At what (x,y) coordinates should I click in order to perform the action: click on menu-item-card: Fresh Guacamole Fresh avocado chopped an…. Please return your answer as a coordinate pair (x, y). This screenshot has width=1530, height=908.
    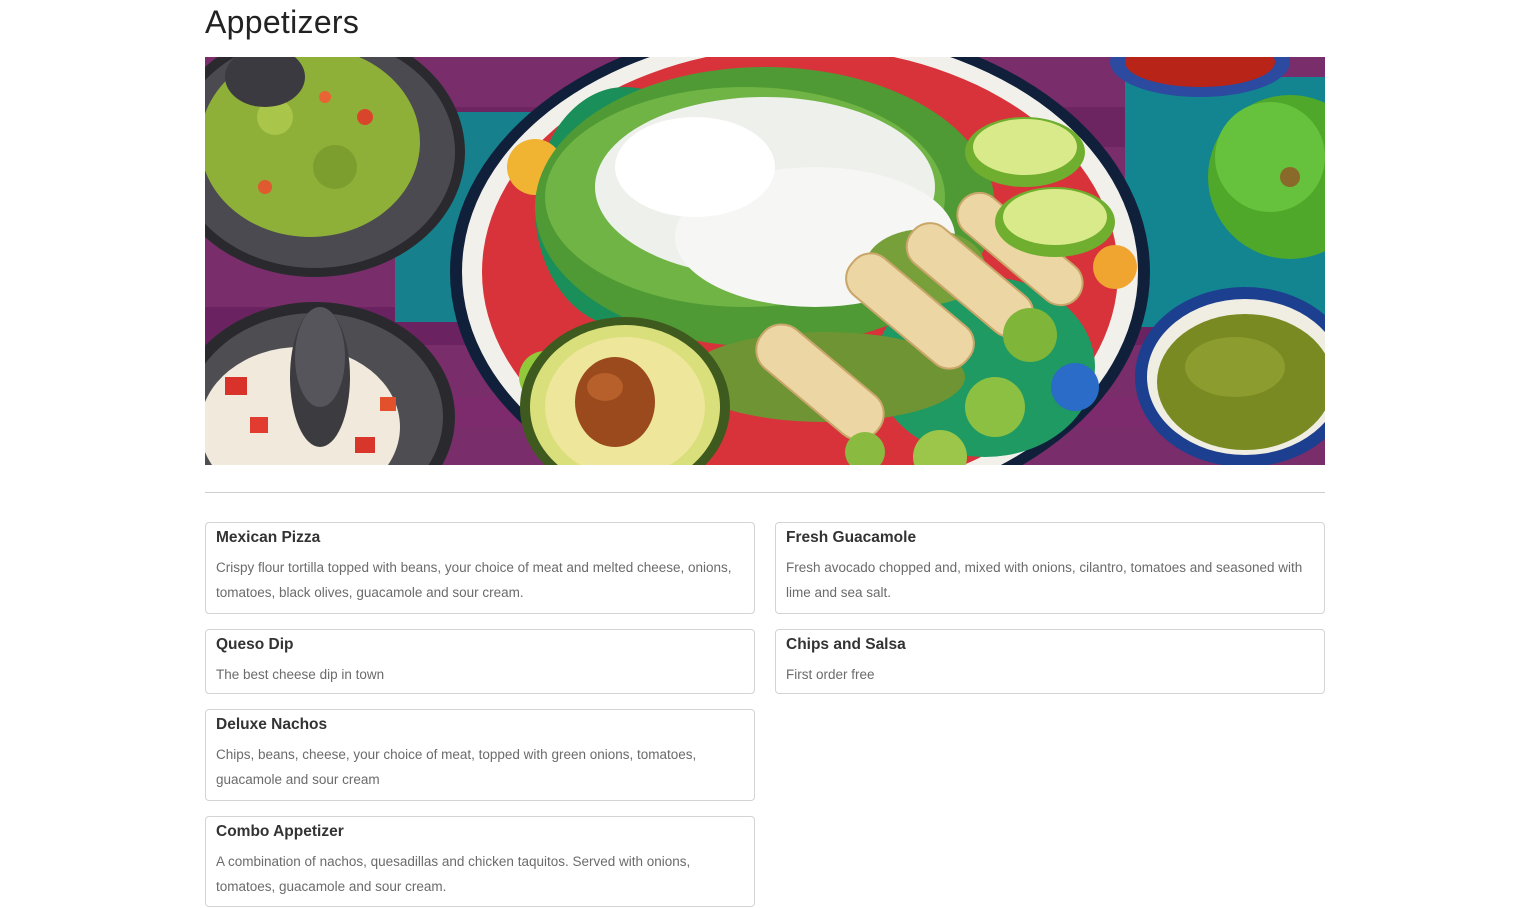
    Looking at the image, I should click on (1050, 568).